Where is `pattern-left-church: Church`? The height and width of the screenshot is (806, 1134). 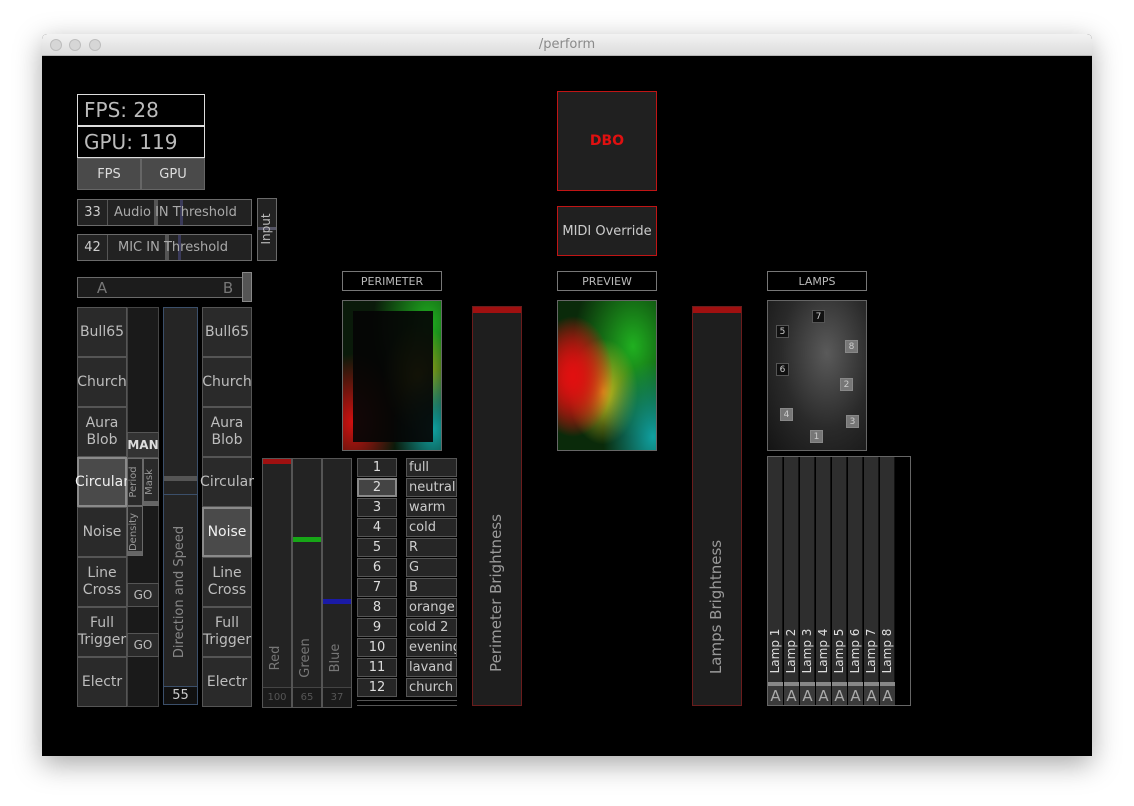 pattern-left-church: Church is located at coordinates (102, 382).